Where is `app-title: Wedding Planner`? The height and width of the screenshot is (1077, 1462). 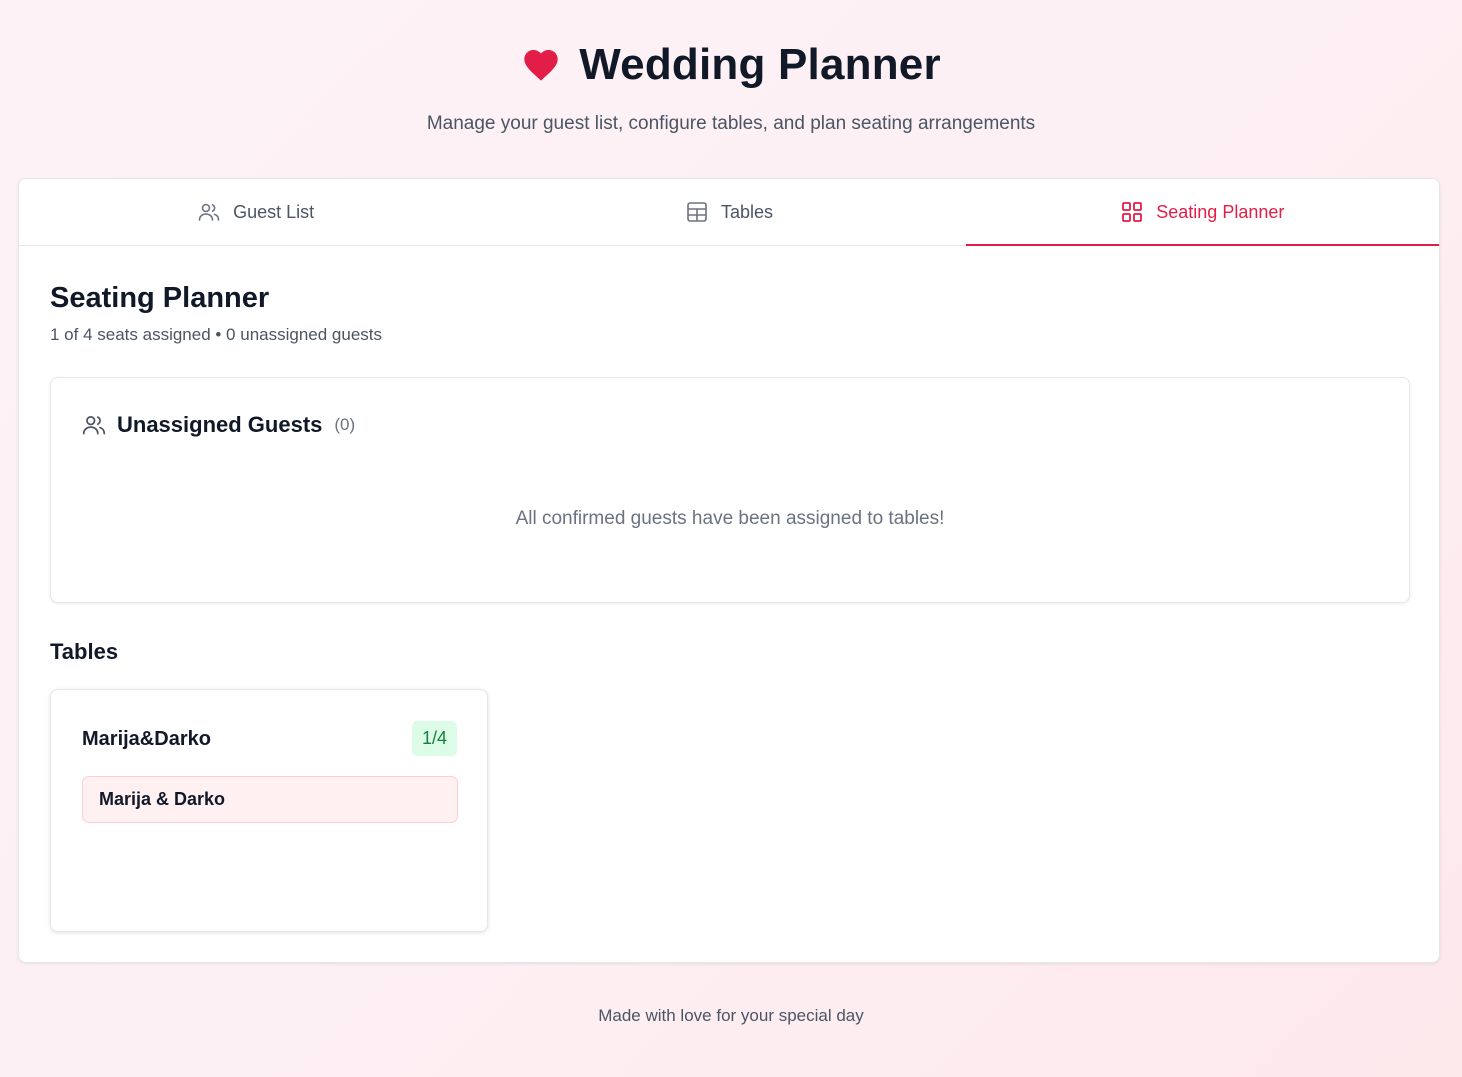
app-title: Wedding Planner is located at coordinates (760, 64).